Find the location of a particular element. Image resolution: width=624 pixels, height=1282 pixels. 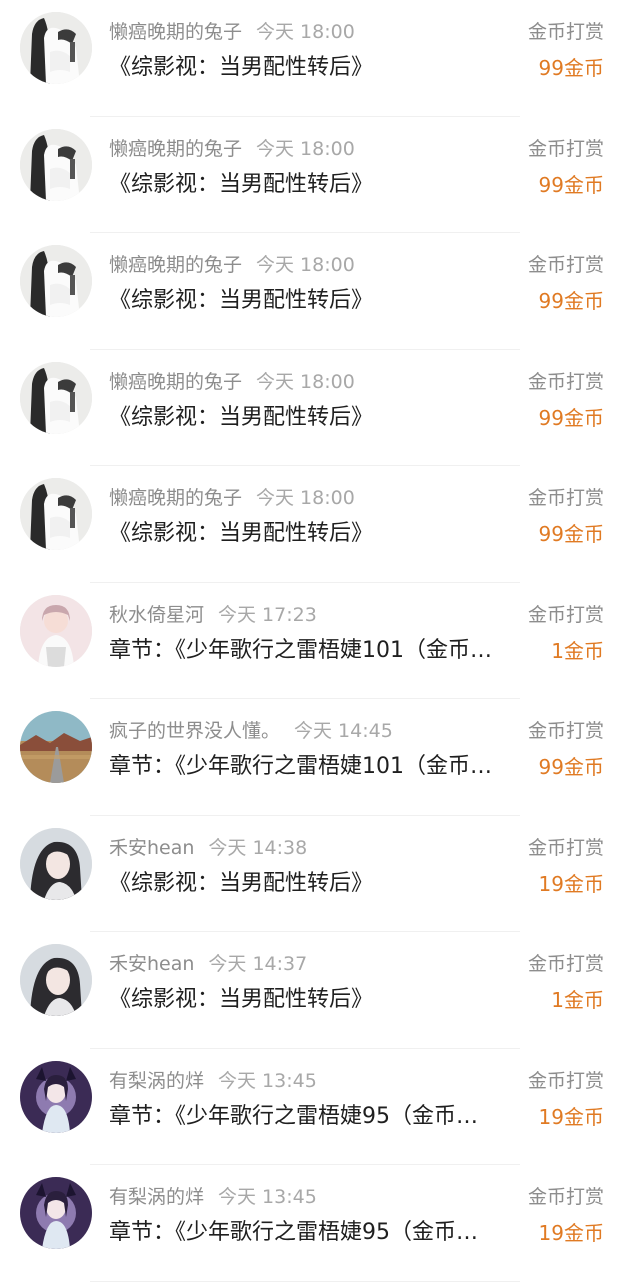

sender-meta: 疯子的世界没人懂。 今天 14:45 is located at coordinates (251, 731).